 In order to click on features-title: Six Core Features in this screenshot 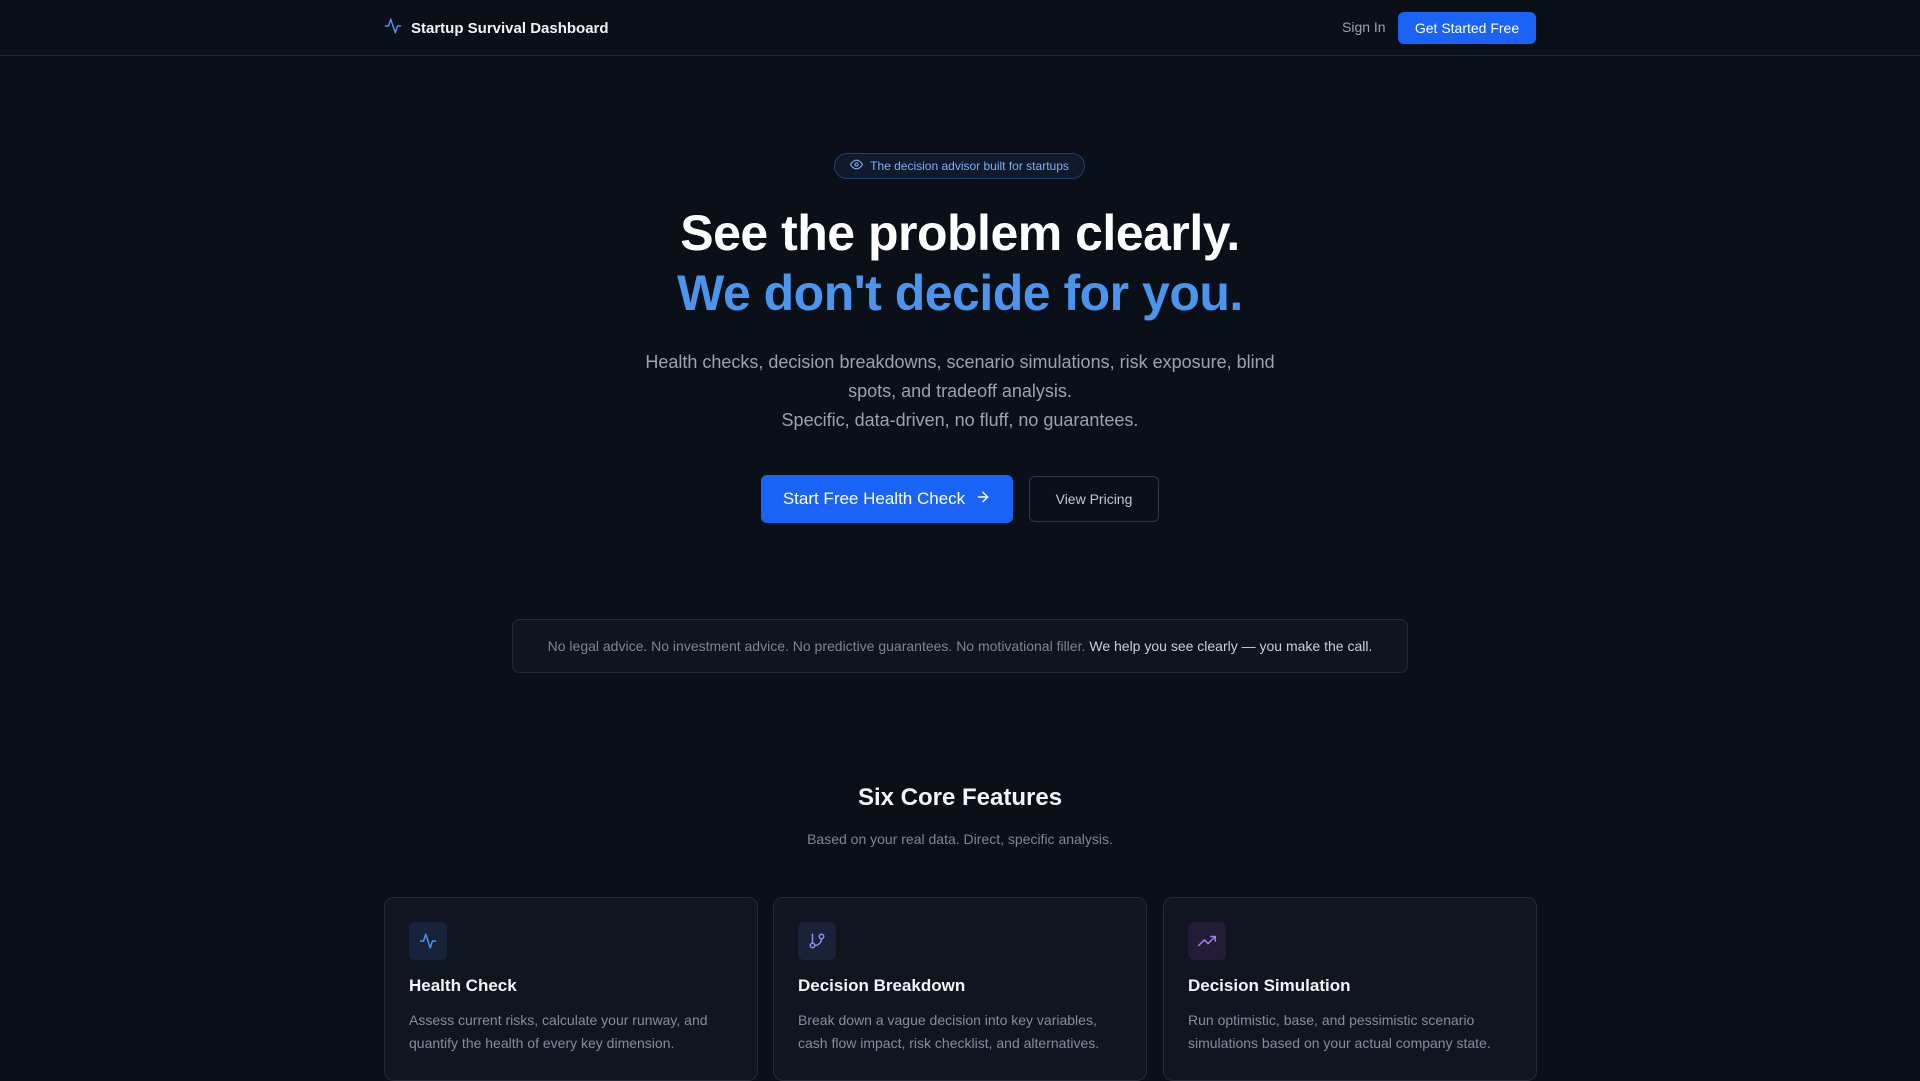, I will do `click(960, 797)`.